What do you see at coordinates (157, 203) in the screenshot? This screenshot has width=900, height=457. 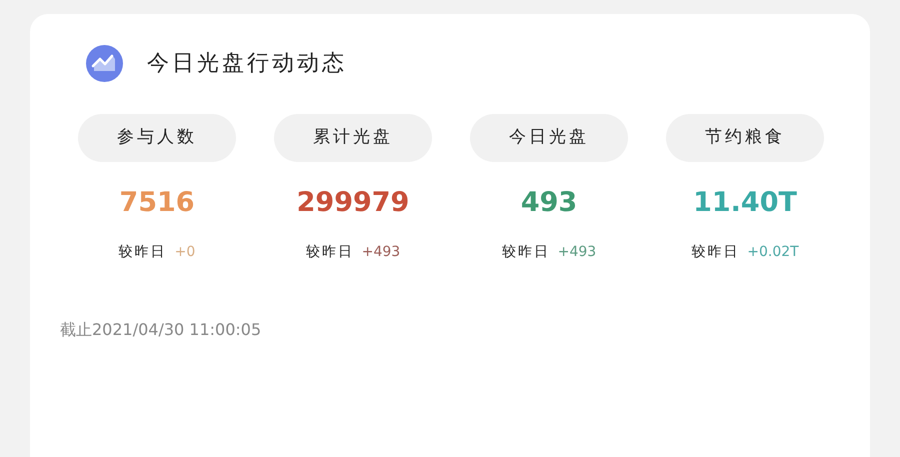 I see `stat-value: 7516` at bounding box center [157, 203].